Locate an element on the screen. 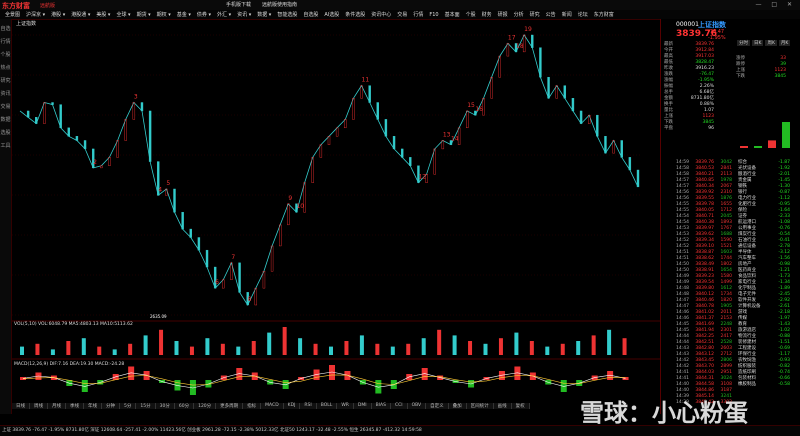  menu-item: 研究 is located at coordinates (535, 14).